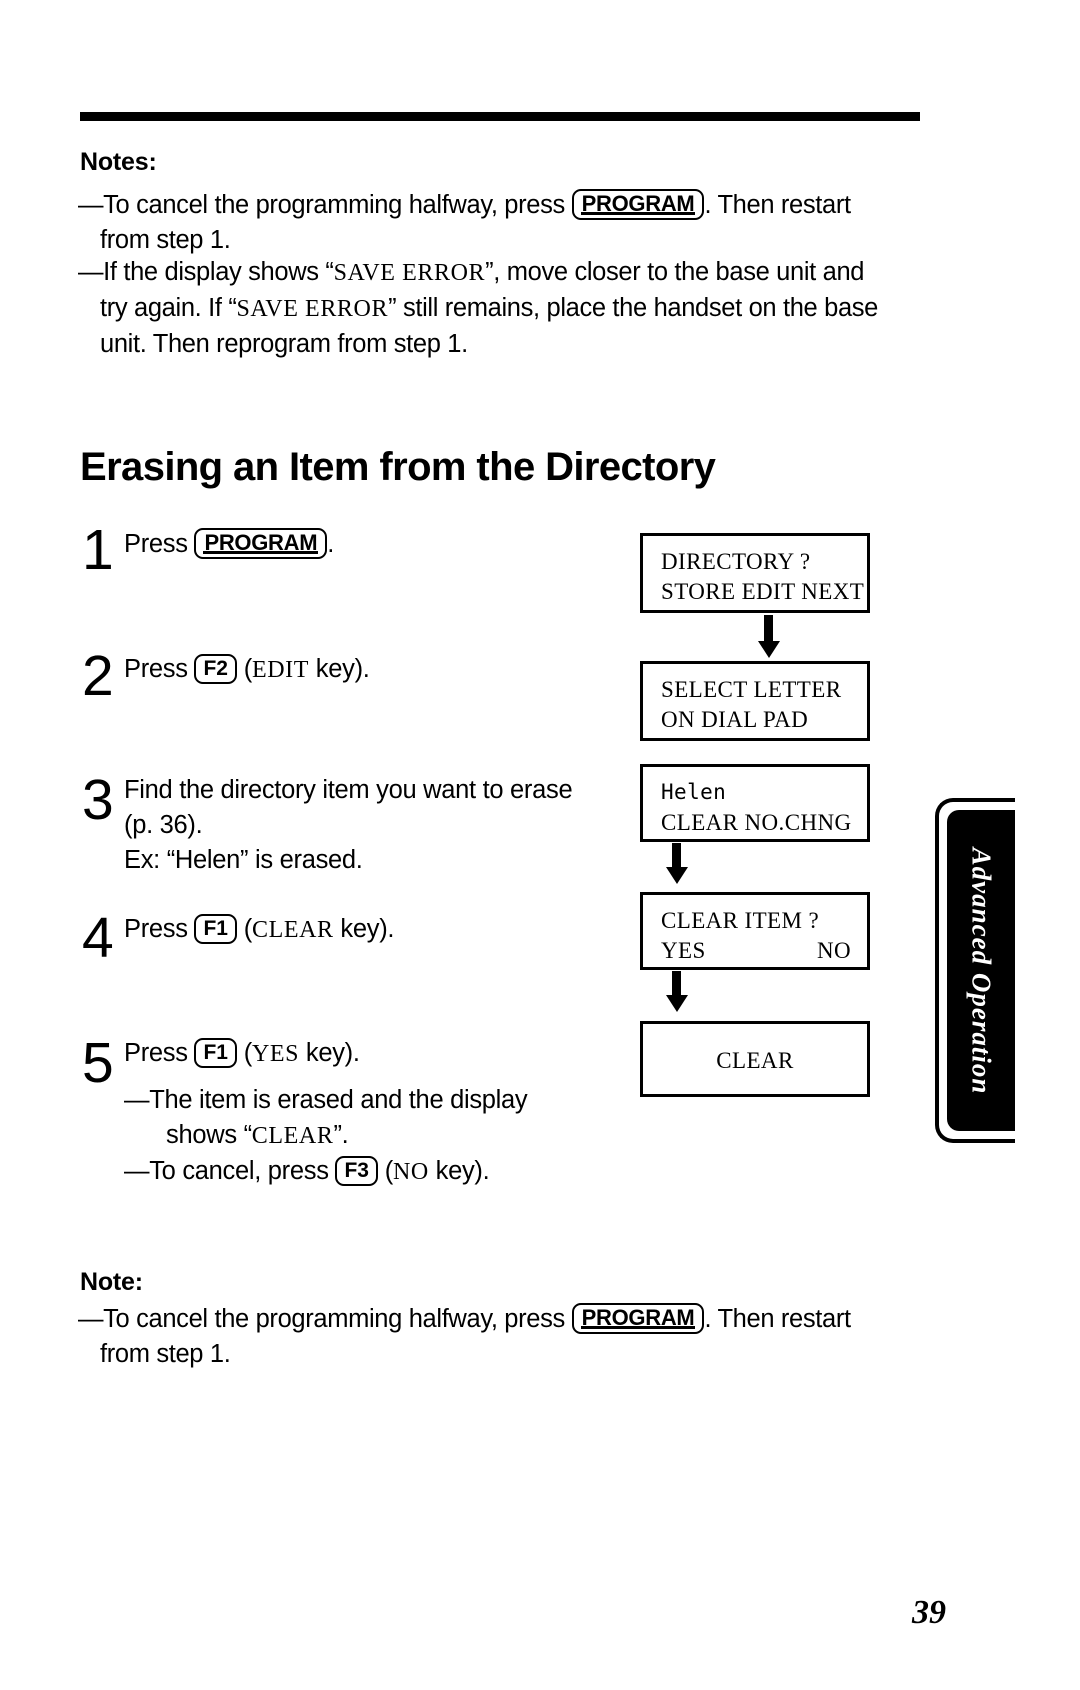 Image resolution: width=1080 pixels, height=1690 pixels. Describe the element at coordinates (638, 204) in the screenshot. I see `program-key-label: PROGRAM` at that location.